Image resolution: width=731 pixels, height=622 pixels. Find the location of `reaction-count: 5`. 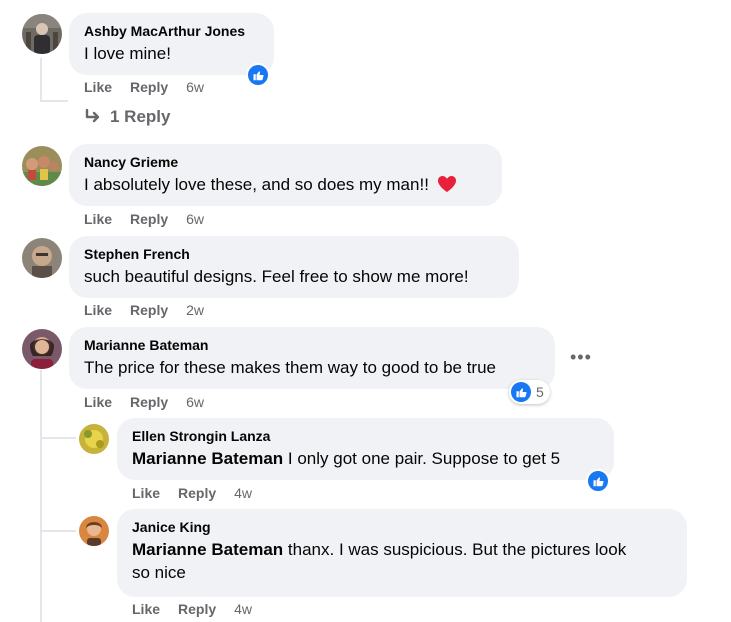

reaction-count: 5 is located at coordinates (540, 392).